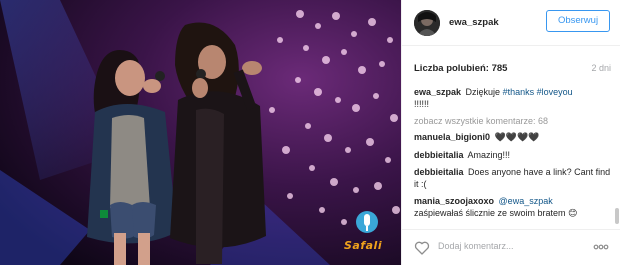 The height and width of the screenshot is (265, 620). What do you see at coordinates (422, 103) in the screenshot?
I see `caption-suffix: !!!!!!` at bounding box center [422, 103].